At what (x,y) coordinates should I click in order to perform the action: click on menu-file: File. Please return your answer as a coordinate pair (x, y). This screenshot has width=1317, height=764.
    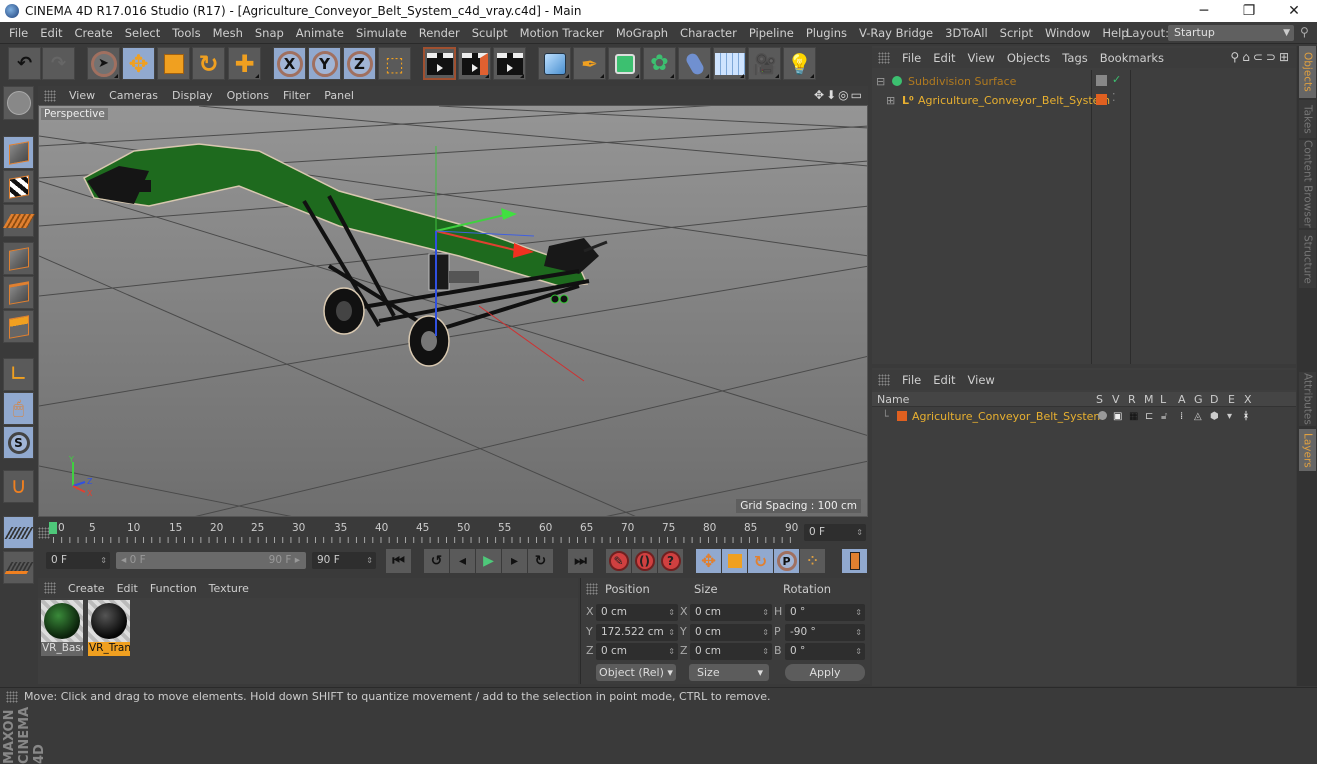
    Looking at the image, I should click on (18, 33).